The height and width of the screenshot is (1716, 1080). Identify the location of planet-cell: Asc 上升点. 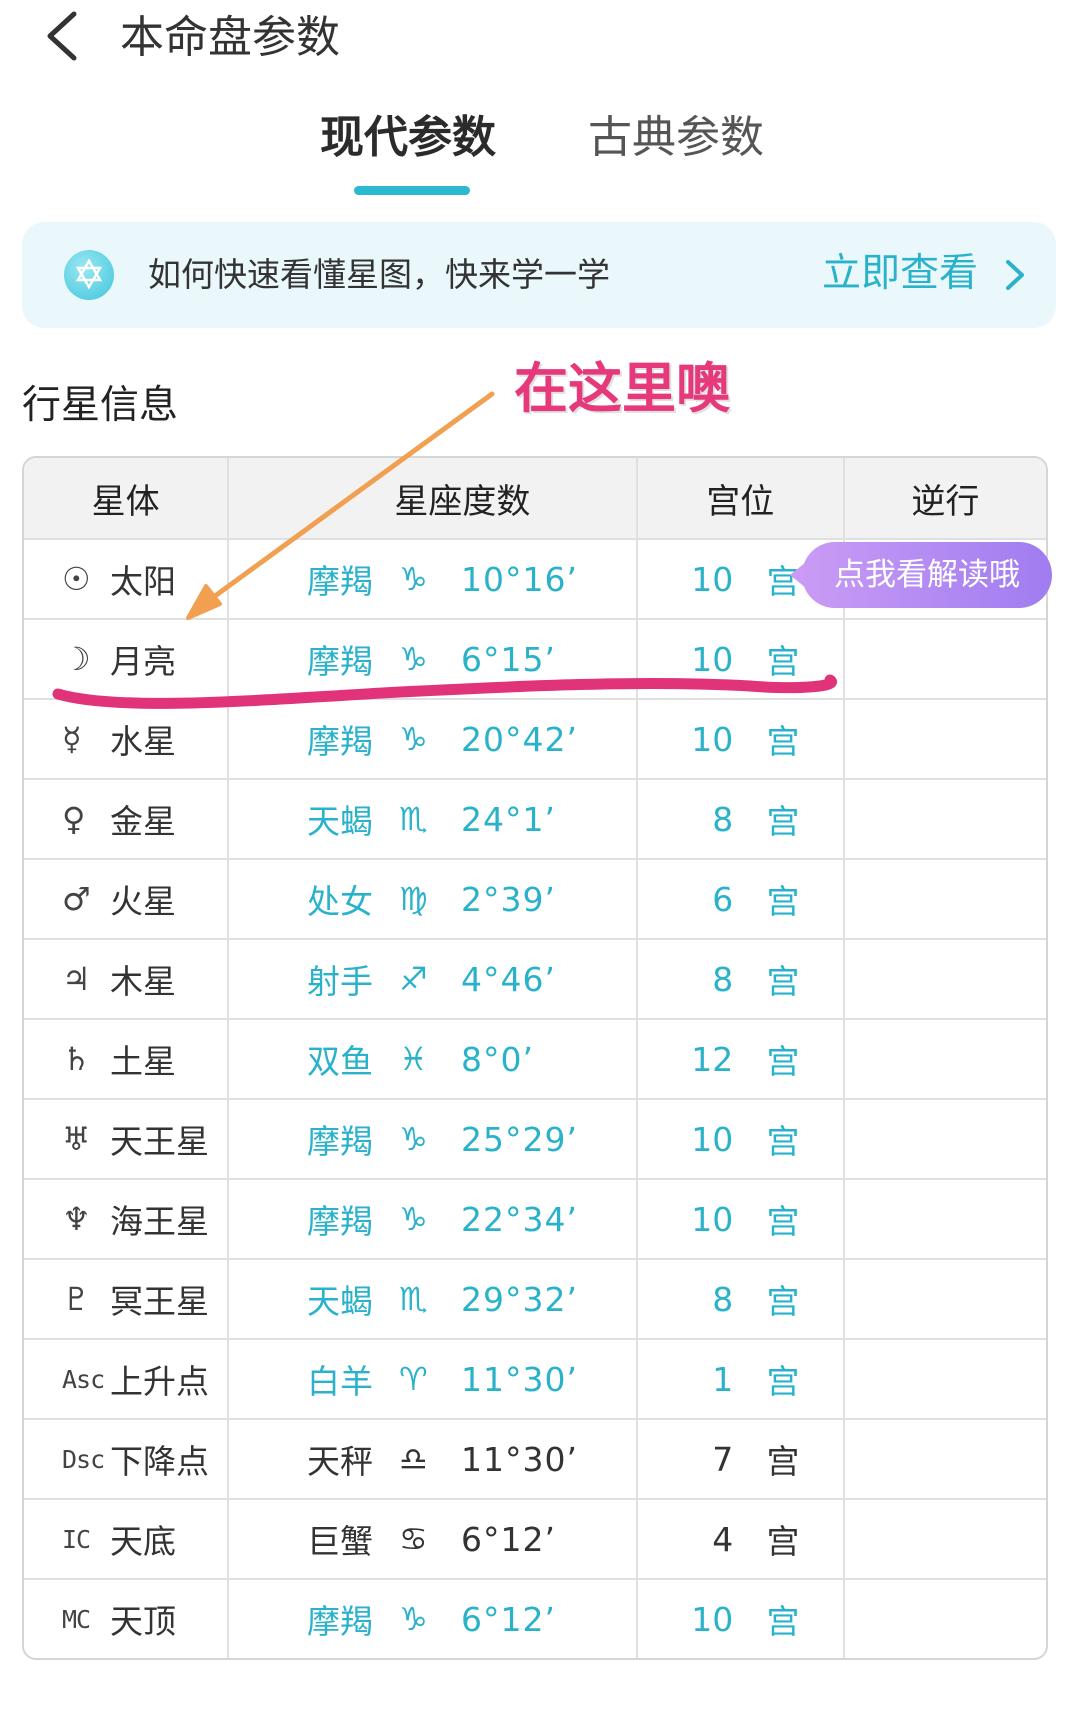
(125, 1379).